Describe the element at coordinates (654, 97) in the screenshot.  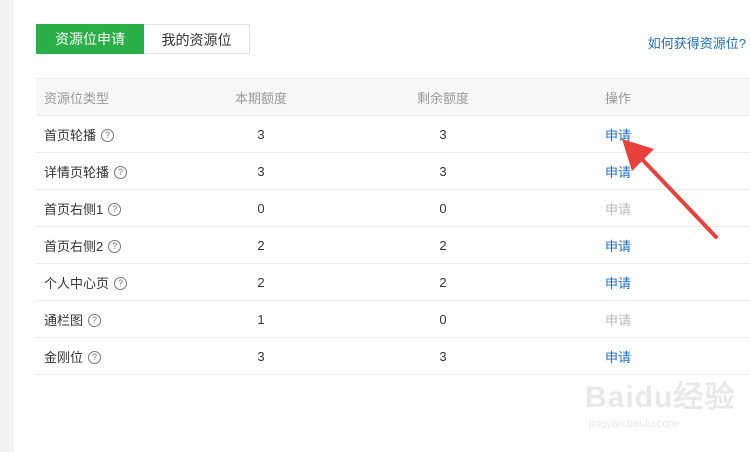
I see `header-action: 操作` at that location.